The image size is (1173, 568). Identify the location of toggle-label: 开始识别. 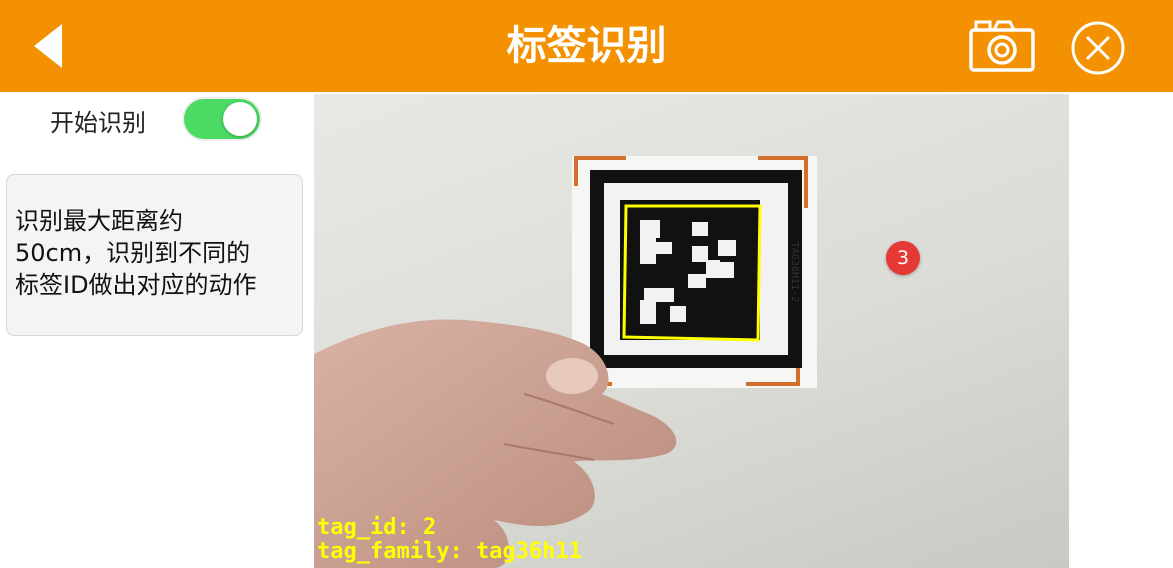
(98, 123).